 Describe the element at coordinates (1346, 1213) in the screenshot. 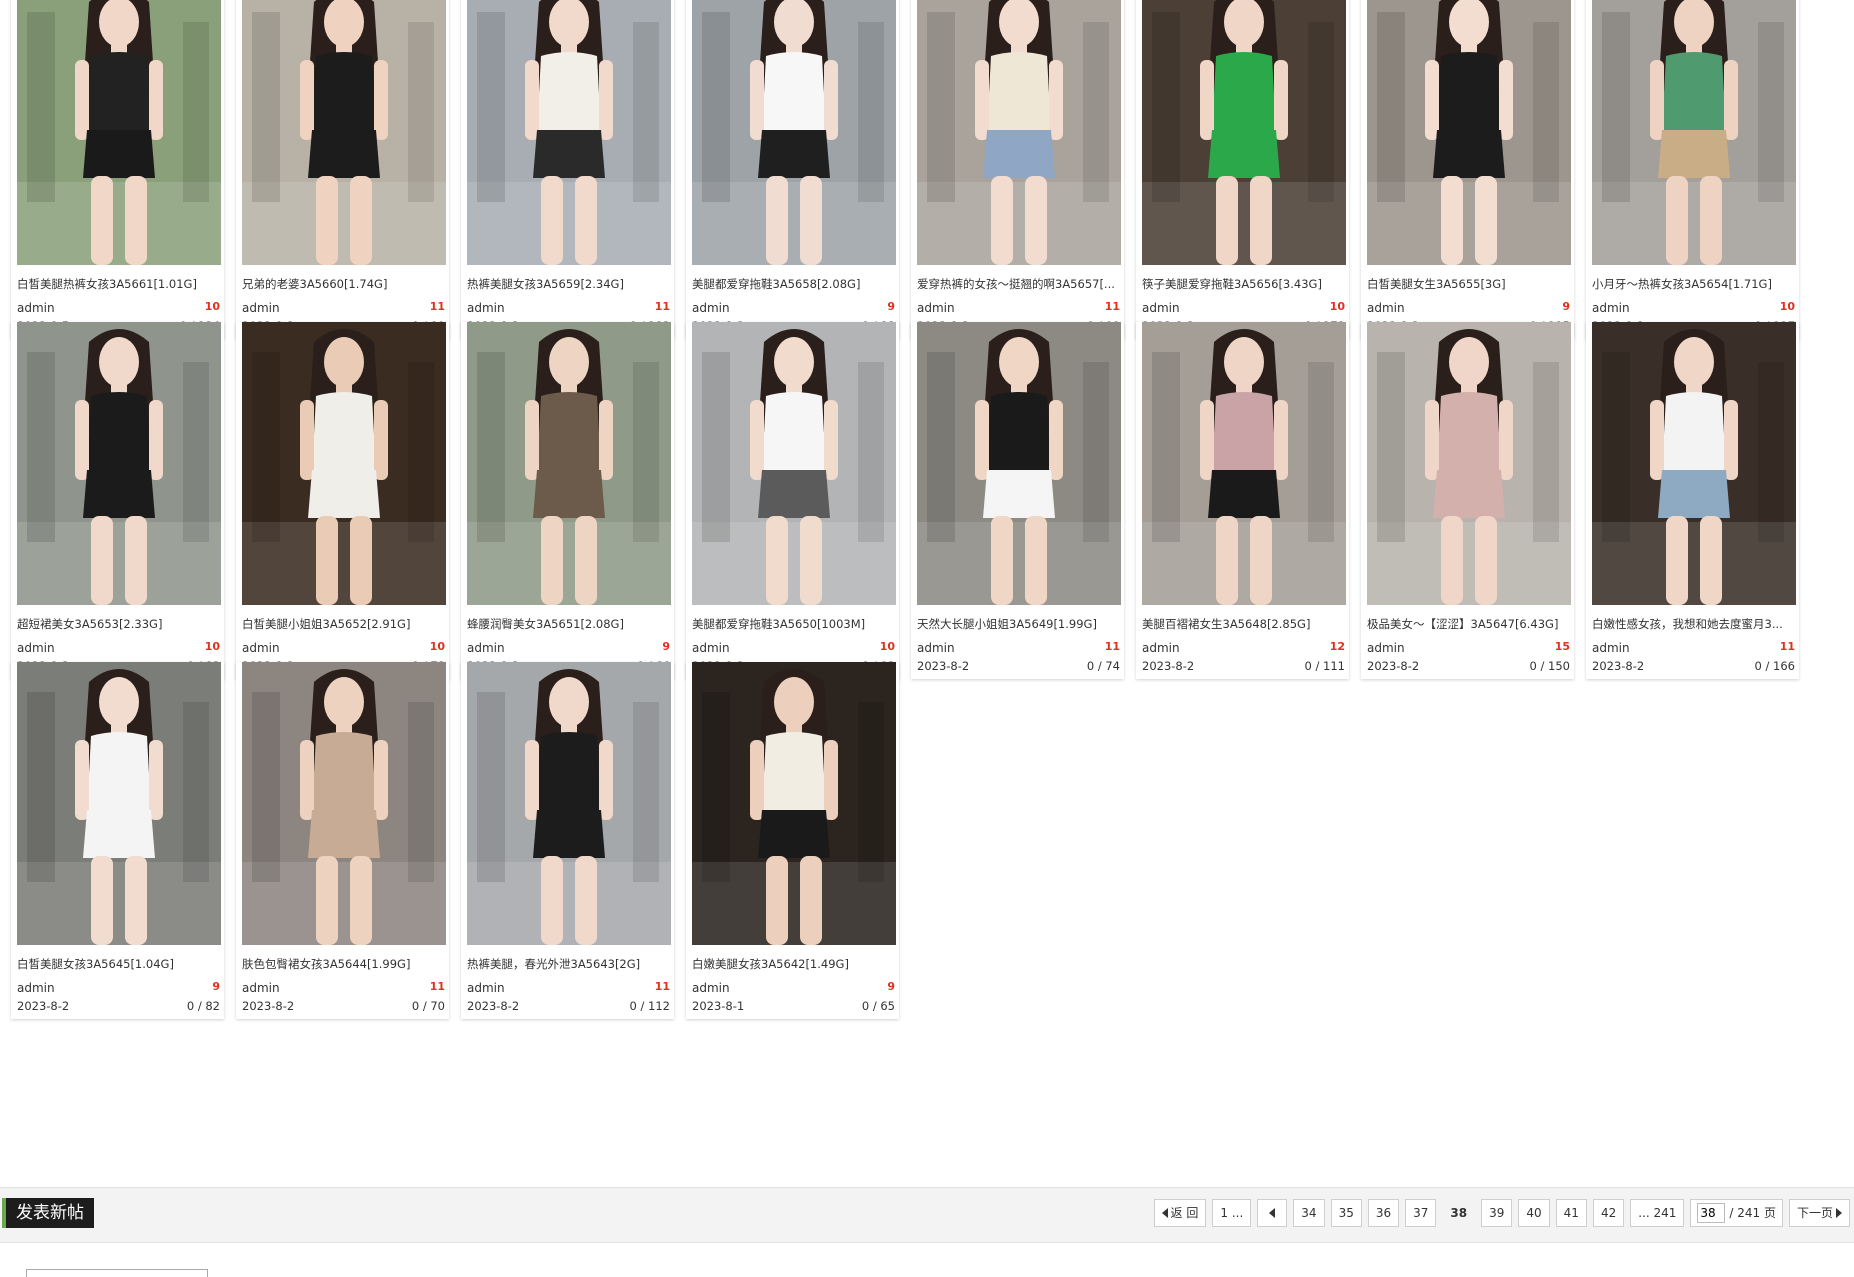

I see `page-number: 35` at that location.